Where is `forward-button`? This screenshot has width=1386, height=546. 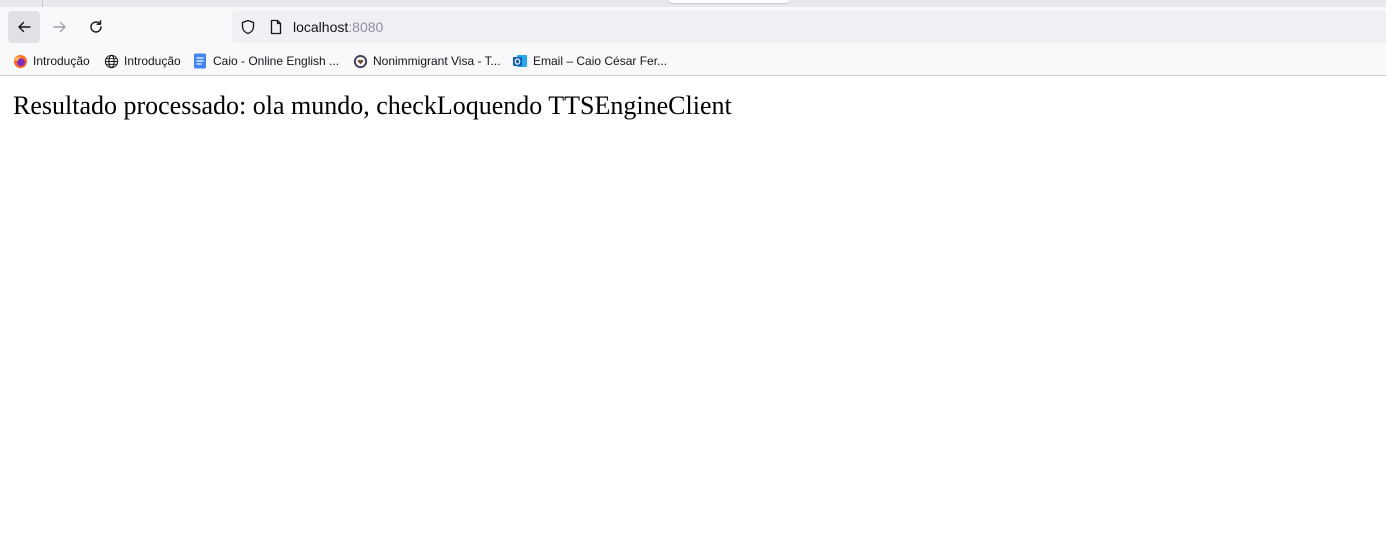
forward-button is located at coordinates (60, 27).